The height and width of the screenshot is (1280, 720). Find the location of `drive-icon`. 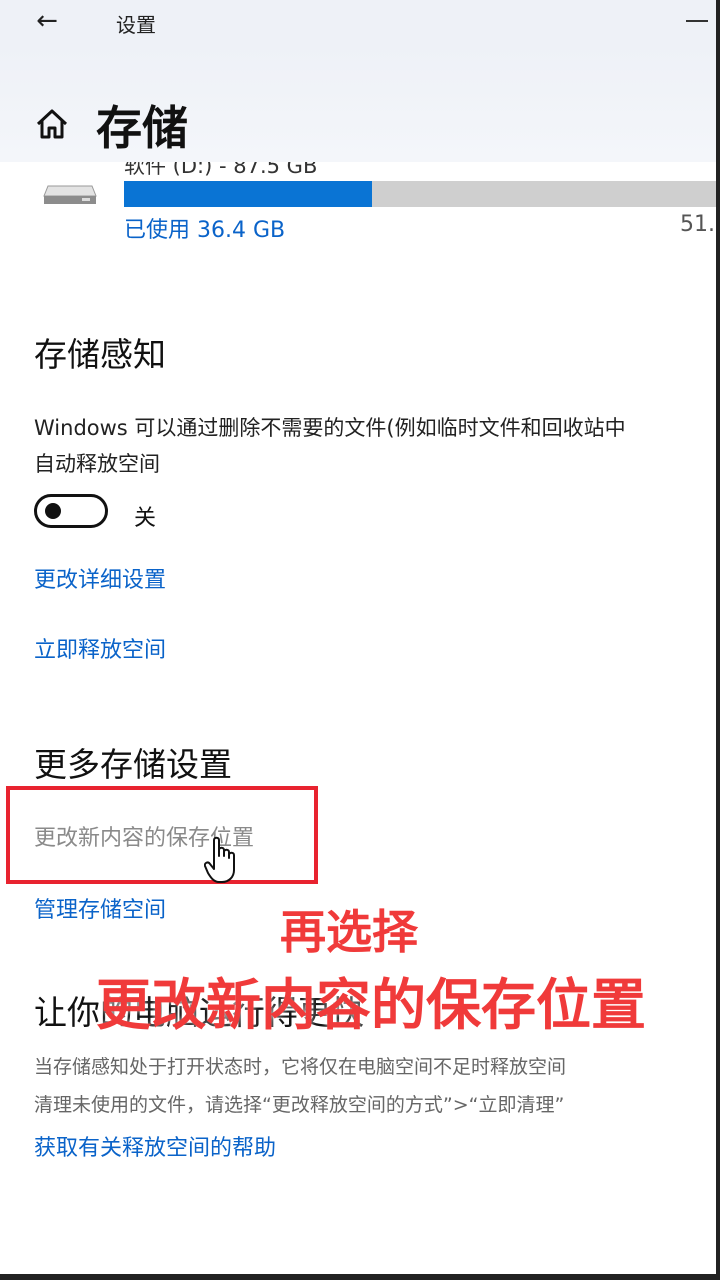

drive-icon is located at coordinates (70, 194).